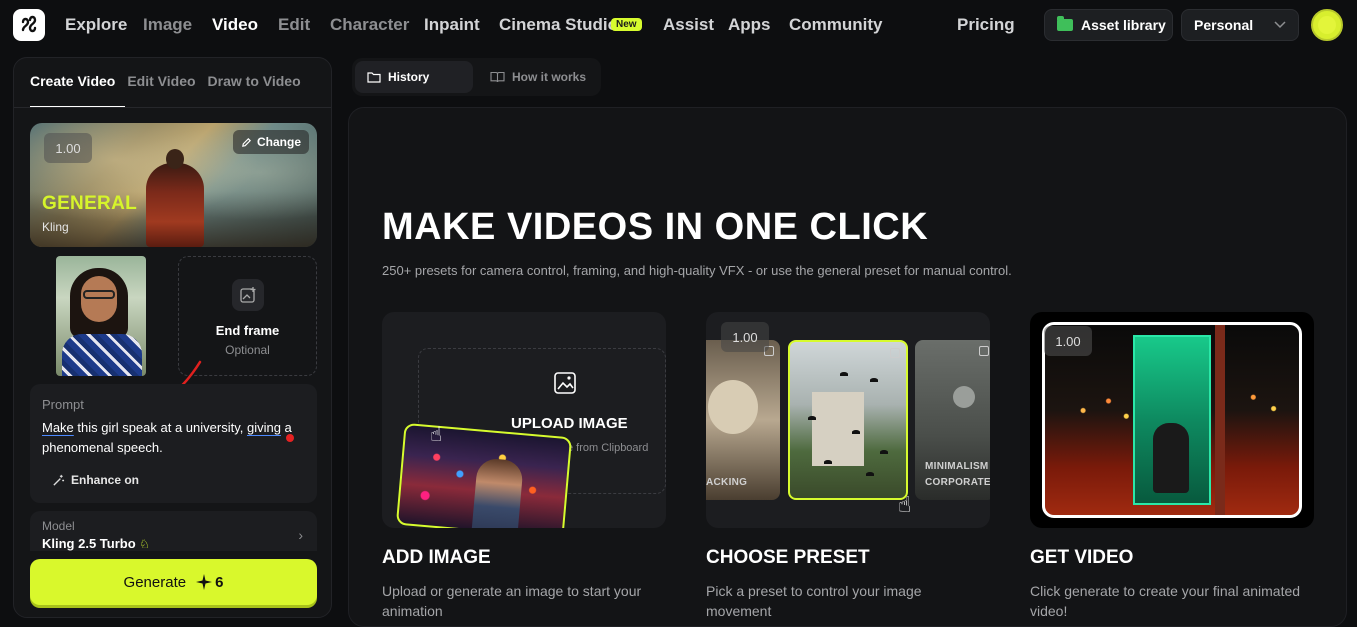 The height and width of the screenshot is (627, 1357). What do you see at coordinates (29, 25) in the screenshot?
I see `app-logo-icon` at bounding box center [29, 25].